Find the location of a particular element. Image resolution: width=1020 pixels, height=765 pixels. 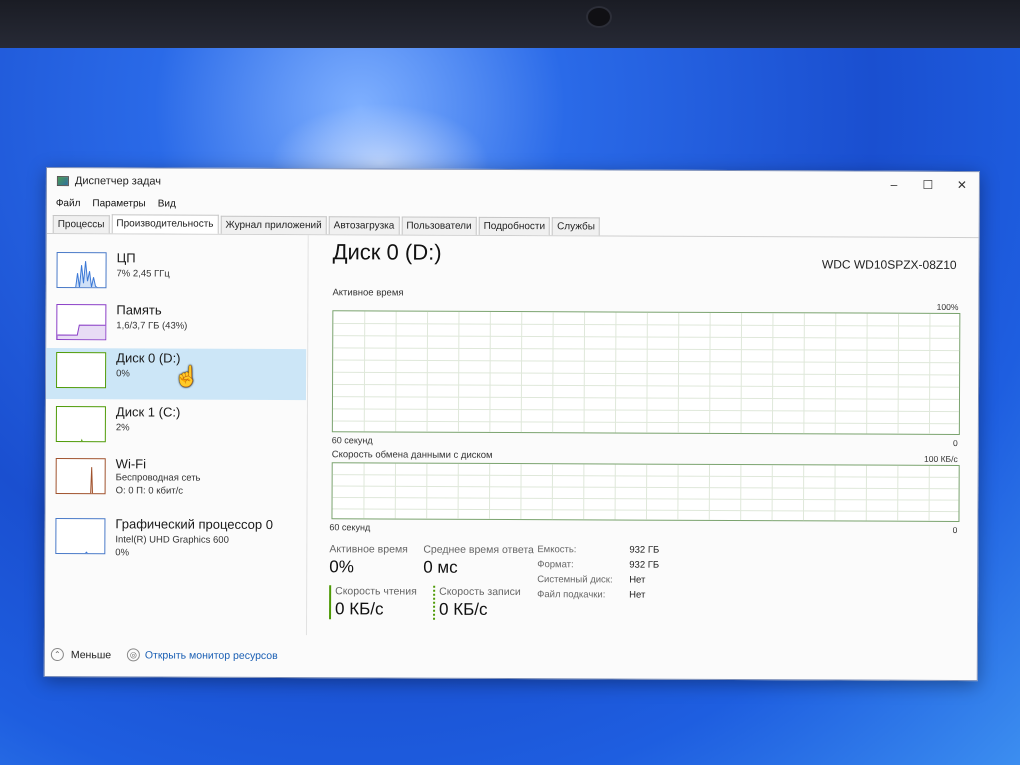

sidebar-item-cpu: ЦП 7% 2,45 ГГц is located at coordinates (176, 274).